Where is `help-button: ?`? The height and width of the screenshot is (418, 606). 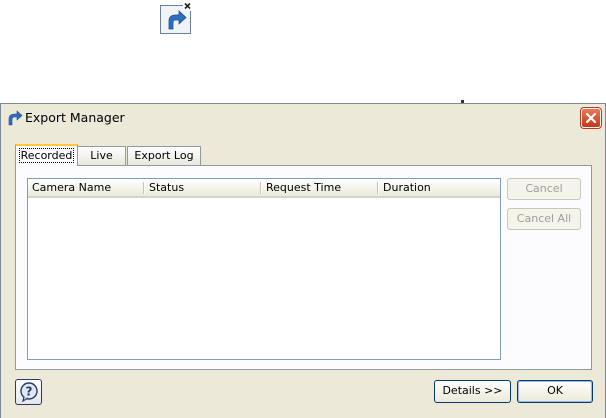
help-button: ? is located at coordinates (28, 392).